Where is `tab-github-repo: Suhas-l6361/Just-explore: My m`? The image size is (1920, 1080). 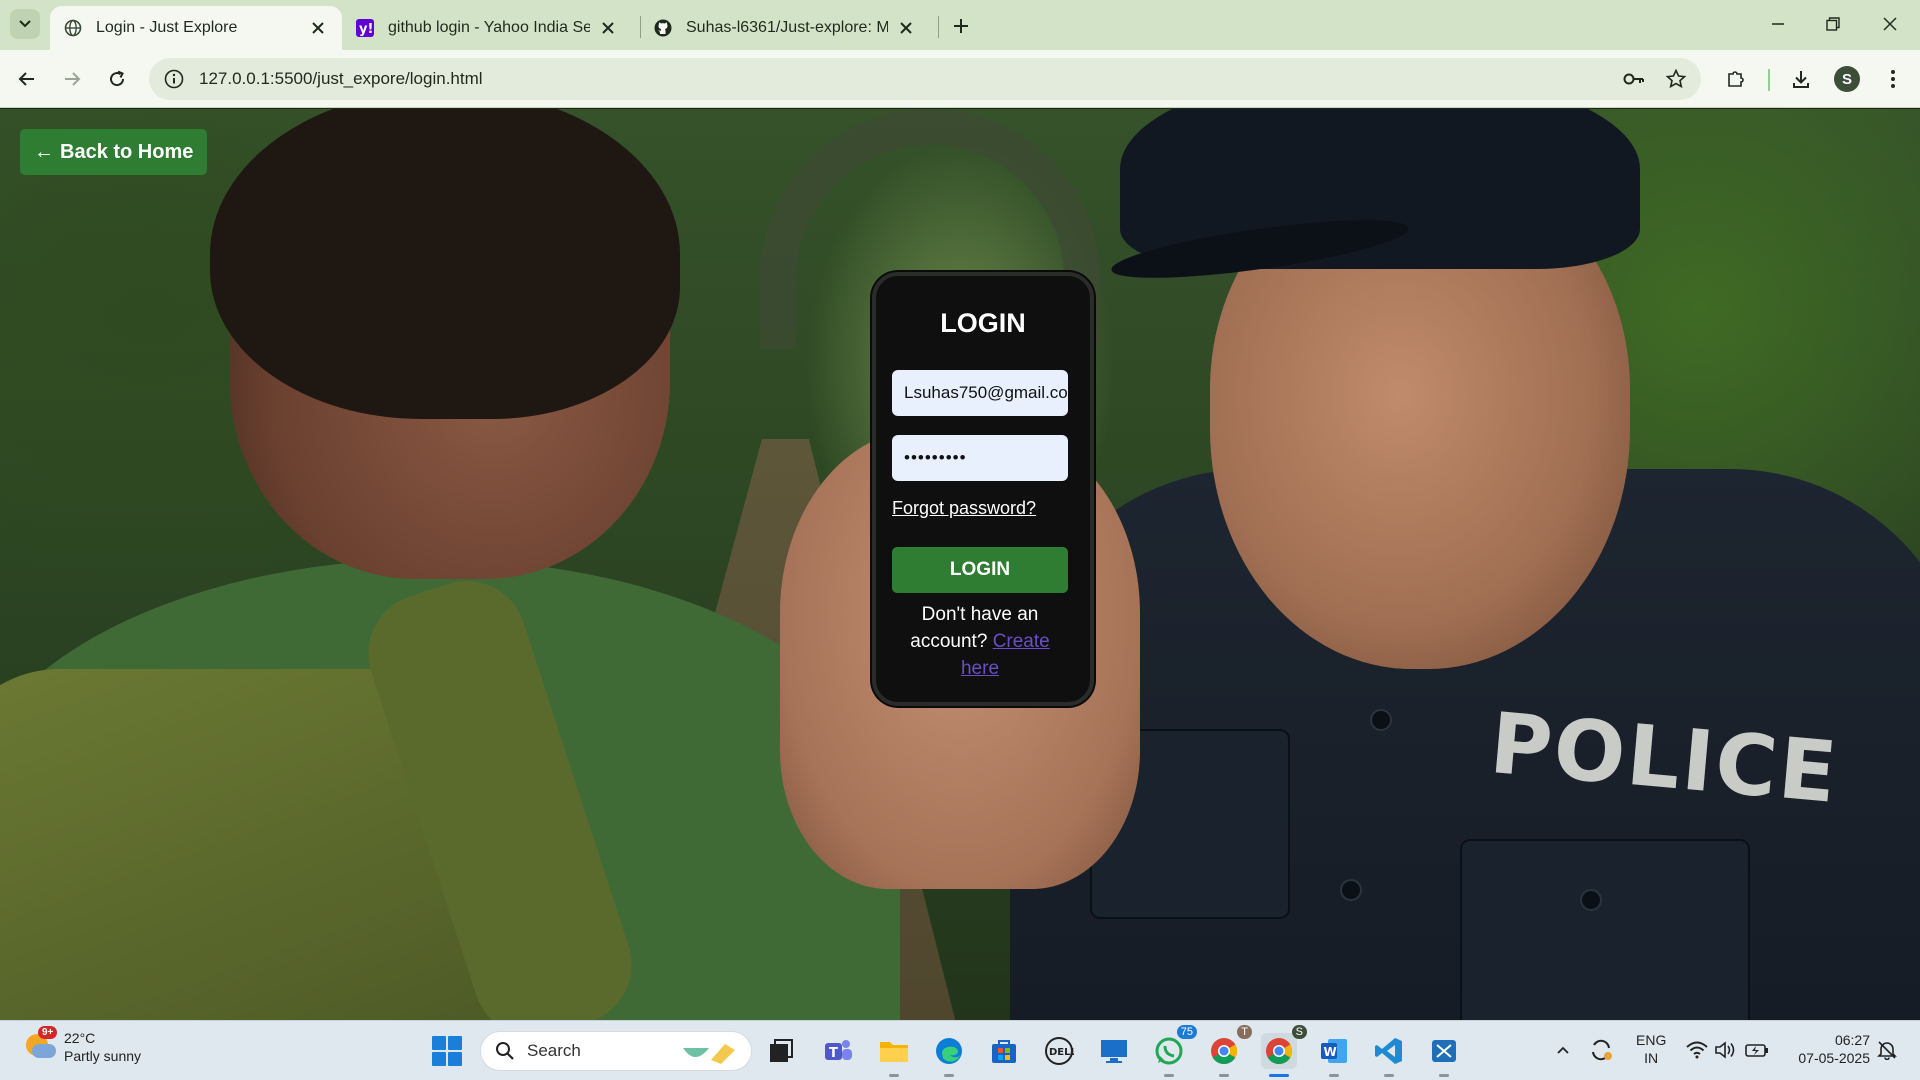 tab-github-repo: Suhas-l6361/Just-explore: My m is located at coordinates (785, 28).